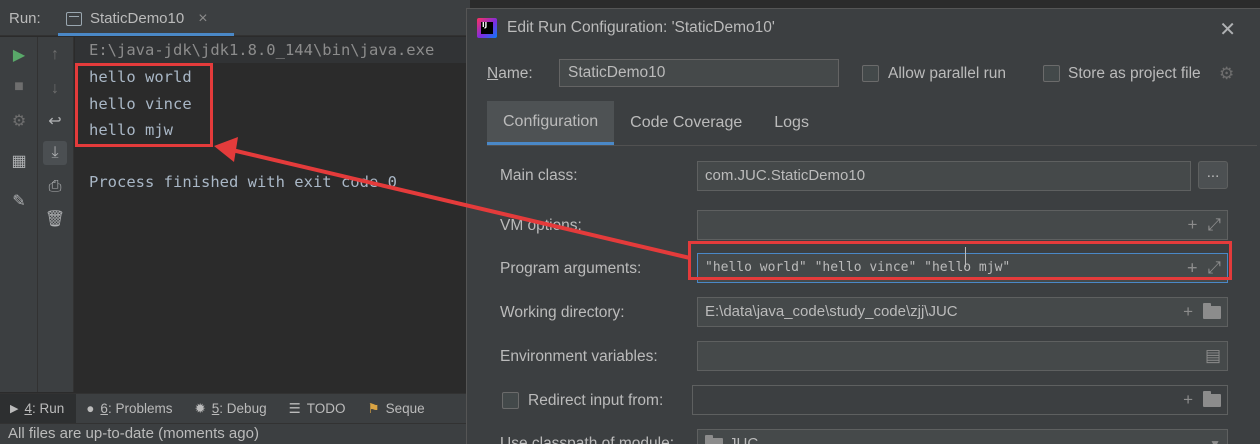 The height and width of the screenshot is (444, 1260). What do you see at coordinates (962, 312) in the screenshot?
I see `working-directory-field: E:\data\java_code\study_code\zjj\JUC +` at bounding box center [962, 312].